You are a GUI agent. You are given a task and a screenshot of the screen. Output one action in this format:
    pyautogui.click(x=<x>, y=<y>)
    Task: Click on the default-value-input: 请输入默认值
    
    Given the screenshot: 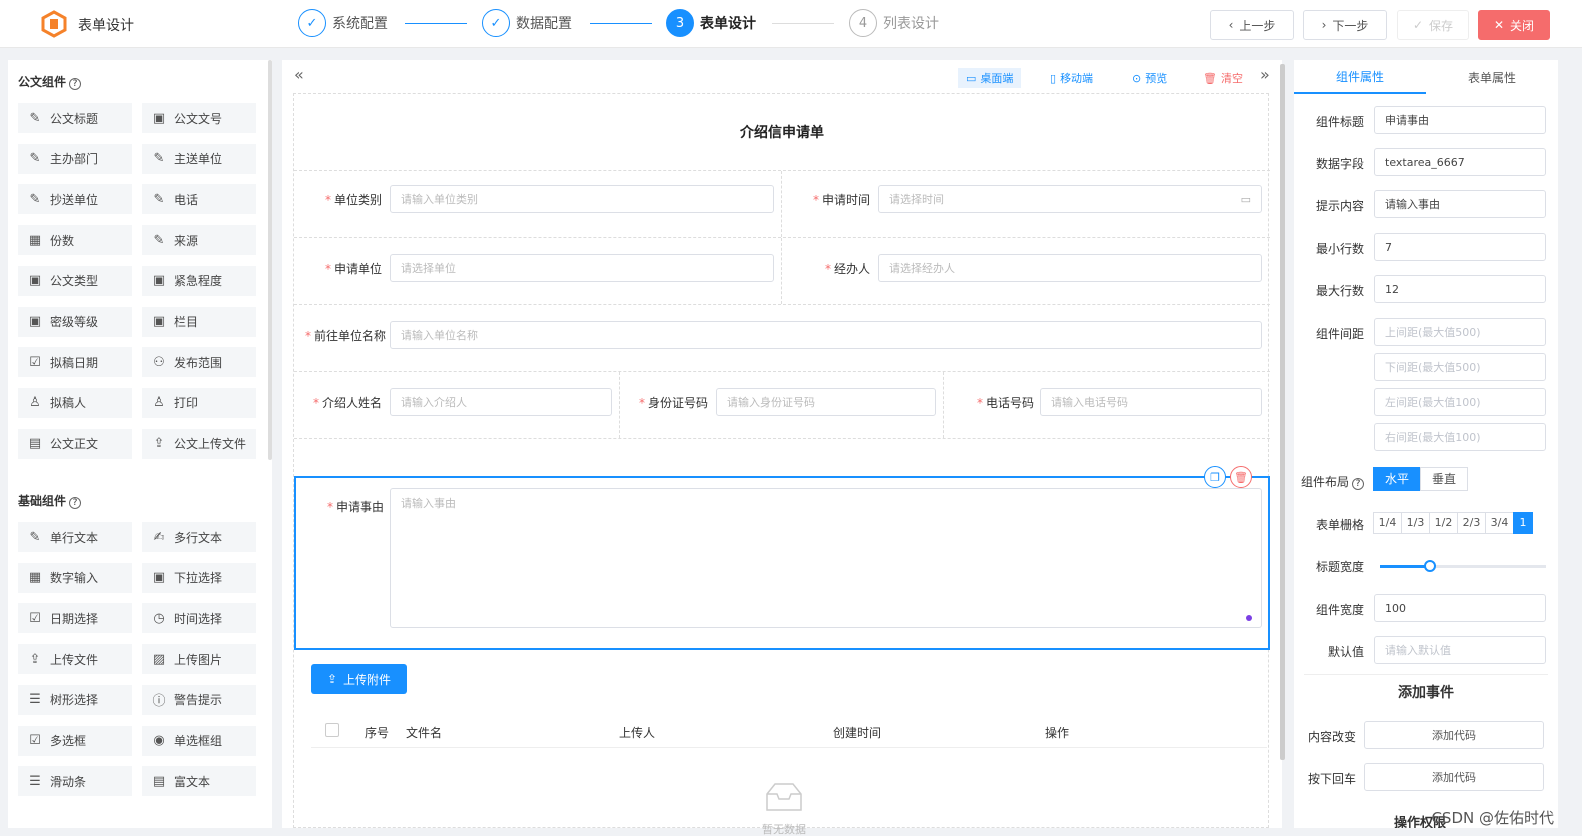 What is the action you would take?
    pyautogui.click(x=1460, y=650)
    